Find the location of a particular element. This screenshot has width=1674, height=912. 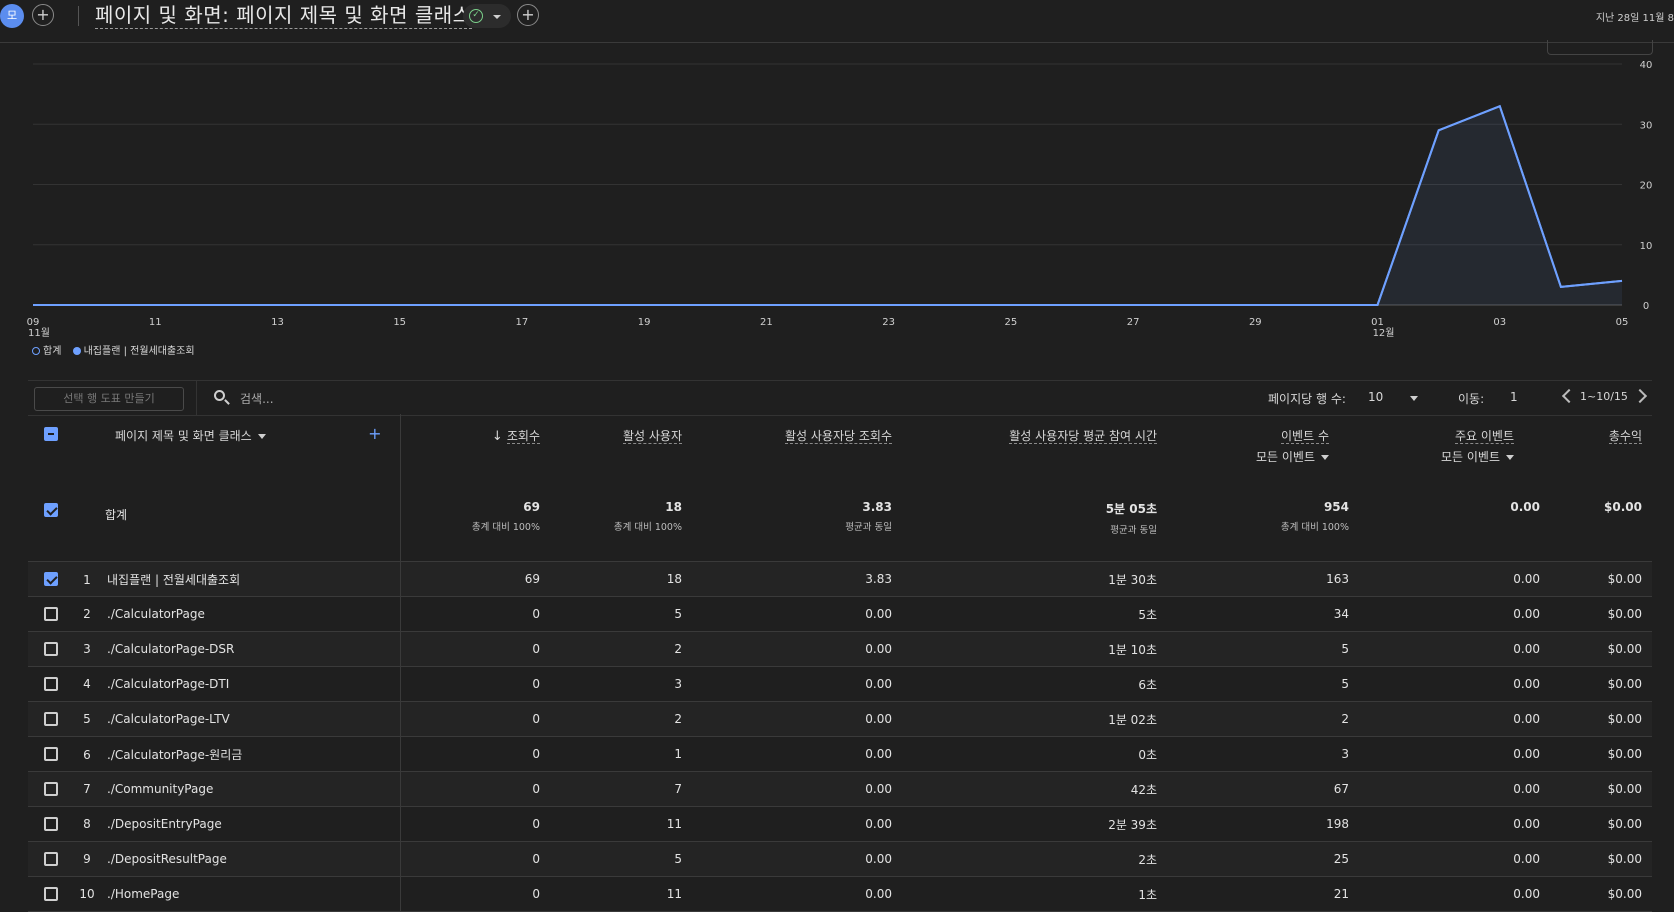

row-page-title: ./HomePage is located at coordinates (143, 894).